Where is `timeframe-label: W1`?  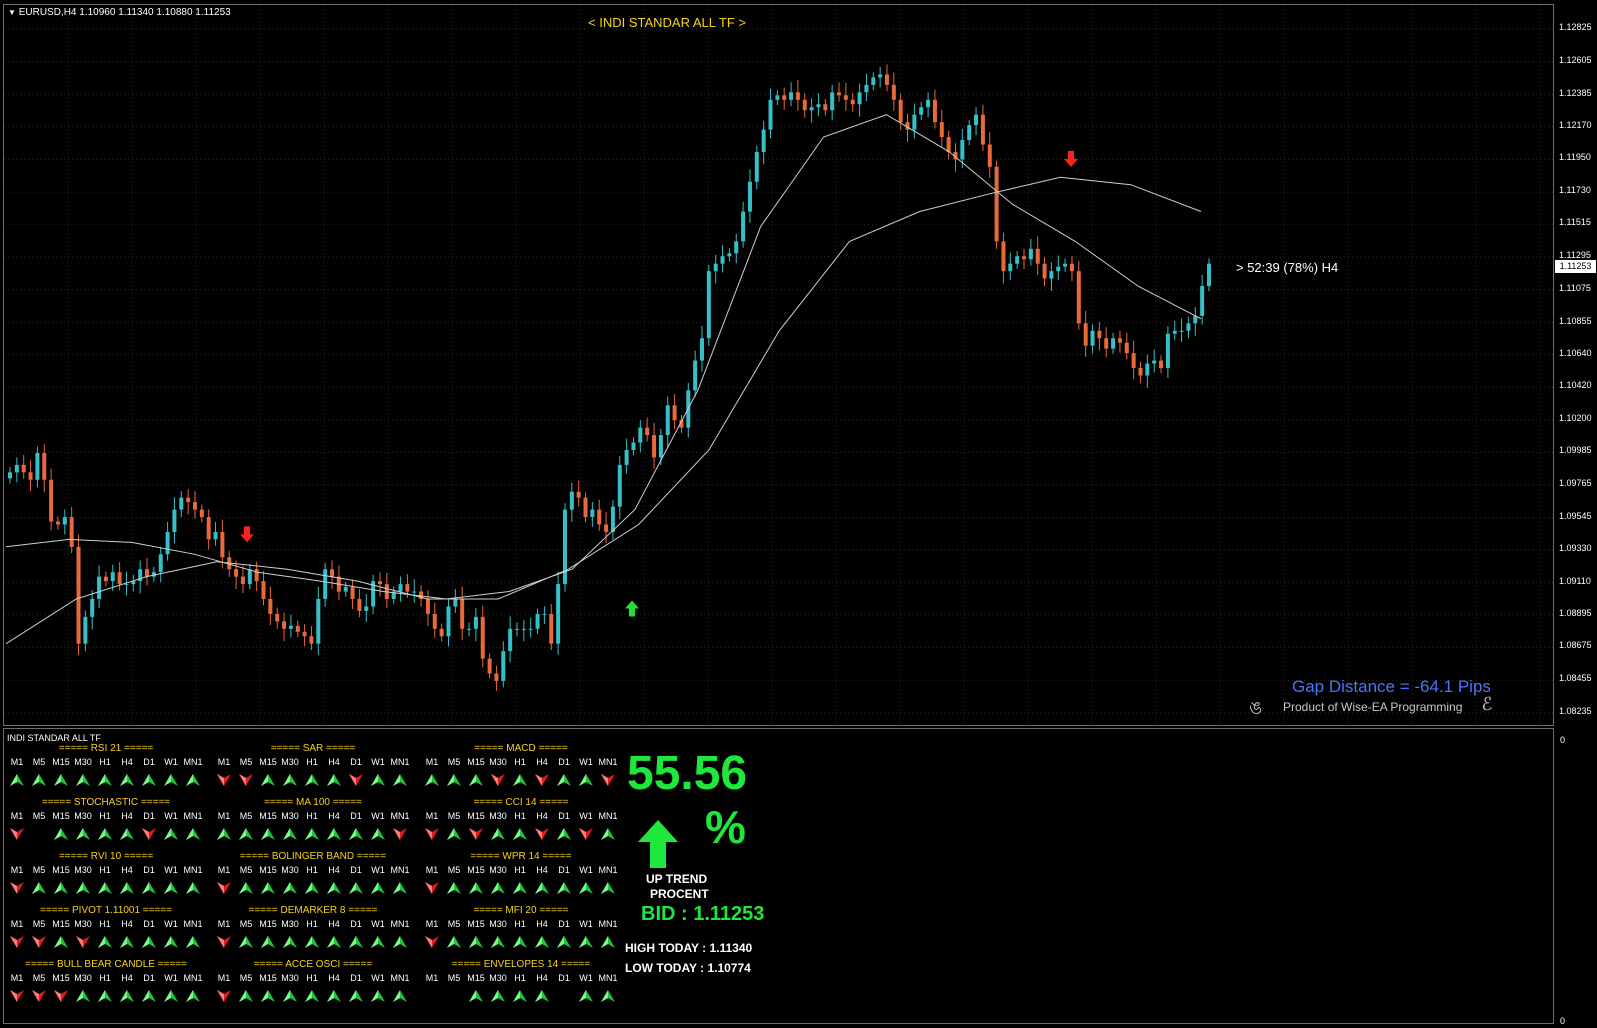
timeframe-label: W1 is located at coordinates (378, 870).